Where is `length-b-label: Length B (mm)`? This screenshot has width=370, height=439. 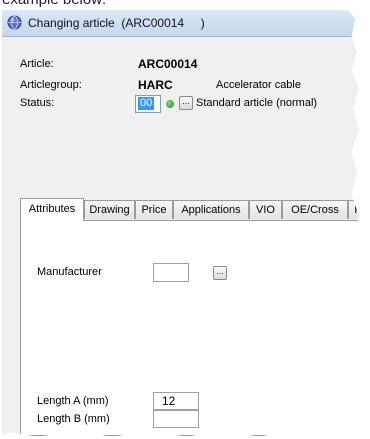 length-b-label: Length B (mm) is located at coordinates (73, 419).